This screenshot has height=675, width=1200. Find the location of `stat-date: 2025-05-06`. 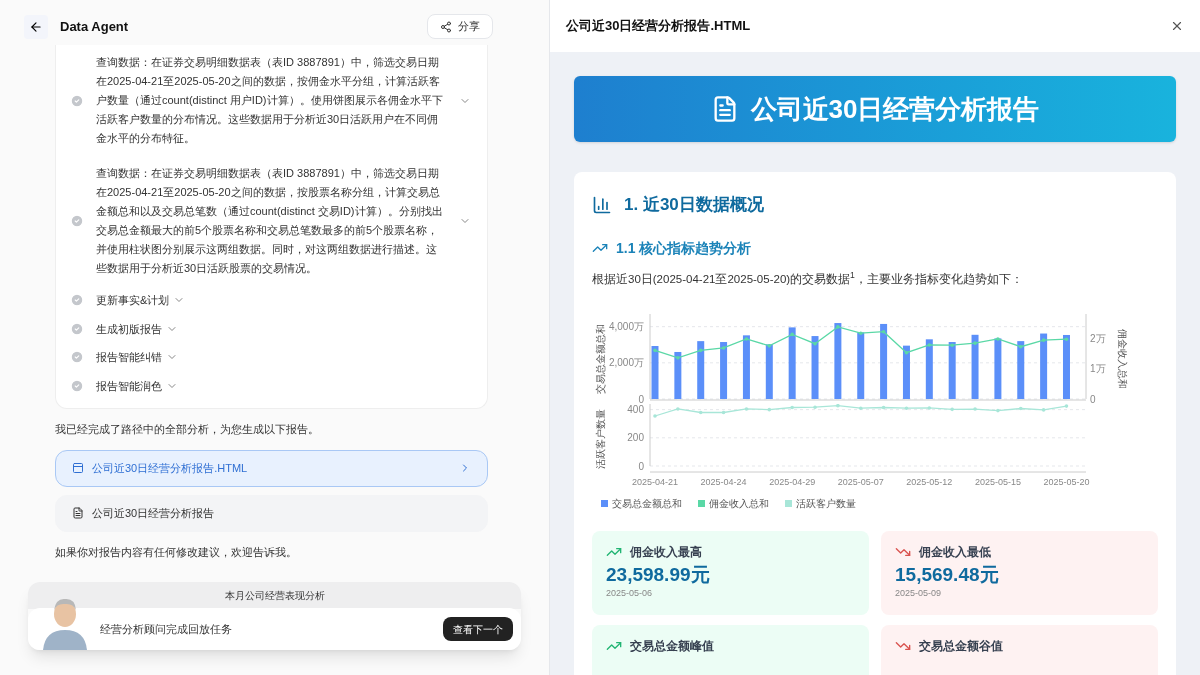

stat-date: 2025-05-06 is located at coordinates (630, 593).